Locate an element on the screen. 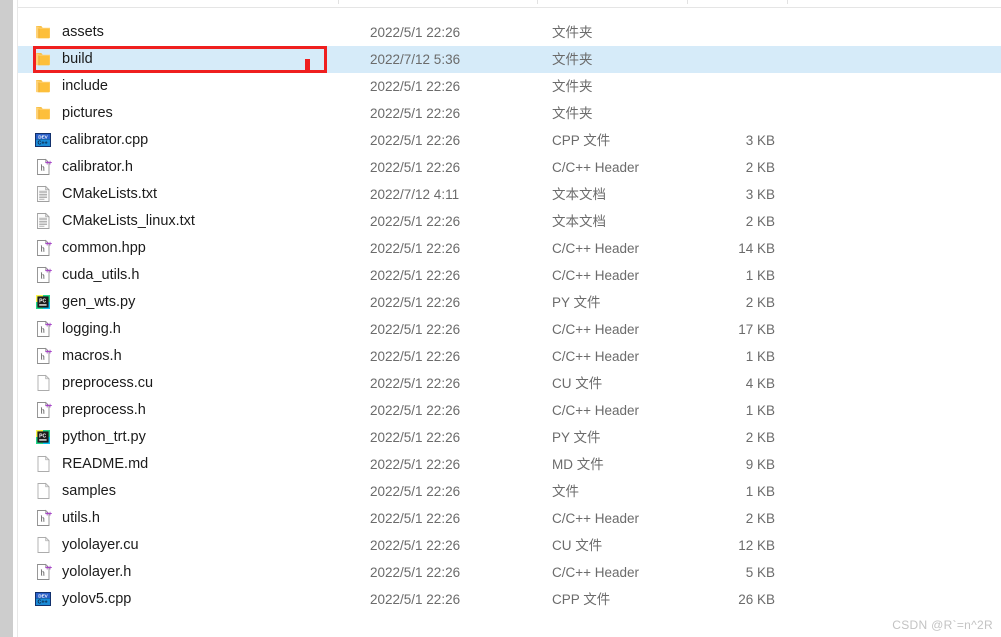 Image resolution: width=1001 pixels, height=637 pixels. file-name-cell: README.md is located at coordinates (90, 464).